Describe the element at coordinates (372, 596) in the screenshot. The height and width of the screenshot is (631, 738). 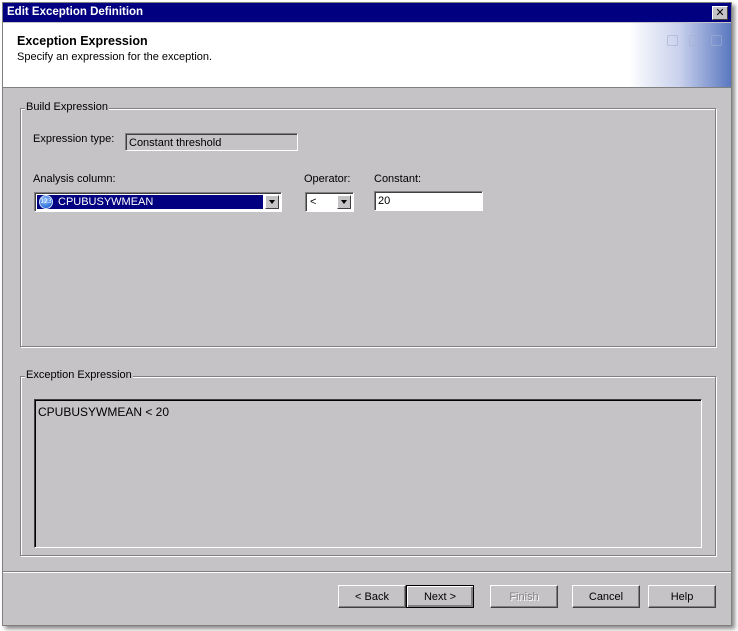
I see `back-button: < Back` at that location.